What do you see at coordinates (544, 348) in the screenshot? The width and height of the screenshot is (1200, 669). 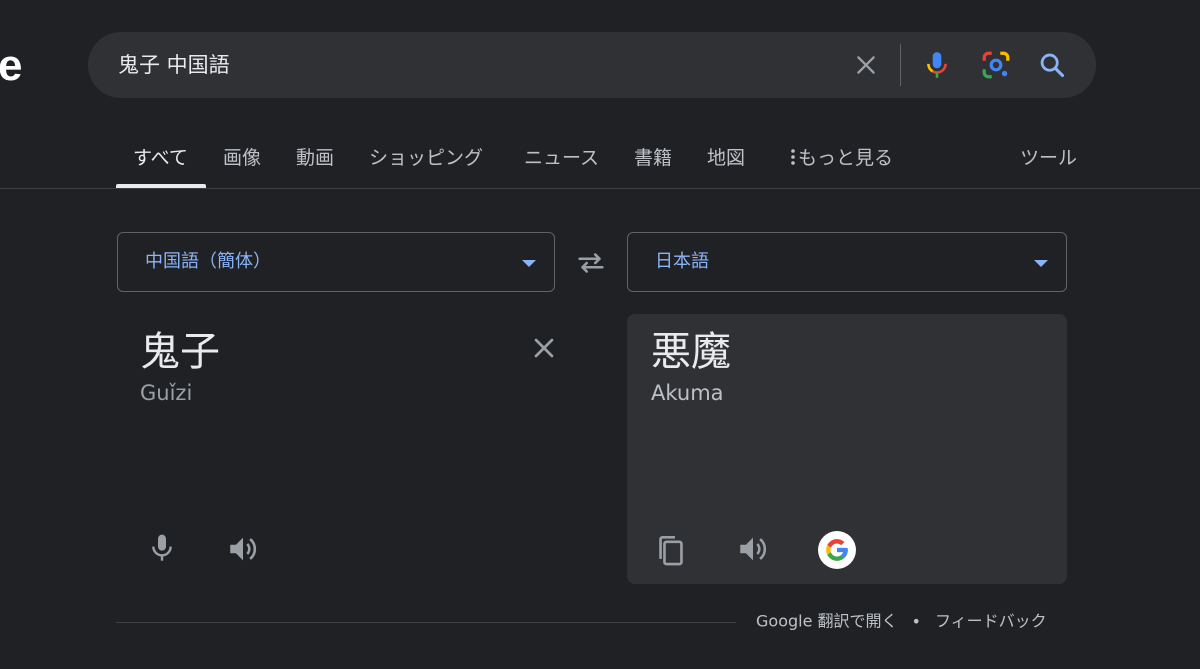 I see `clear-source-icon` at bounding box center [544, 348].